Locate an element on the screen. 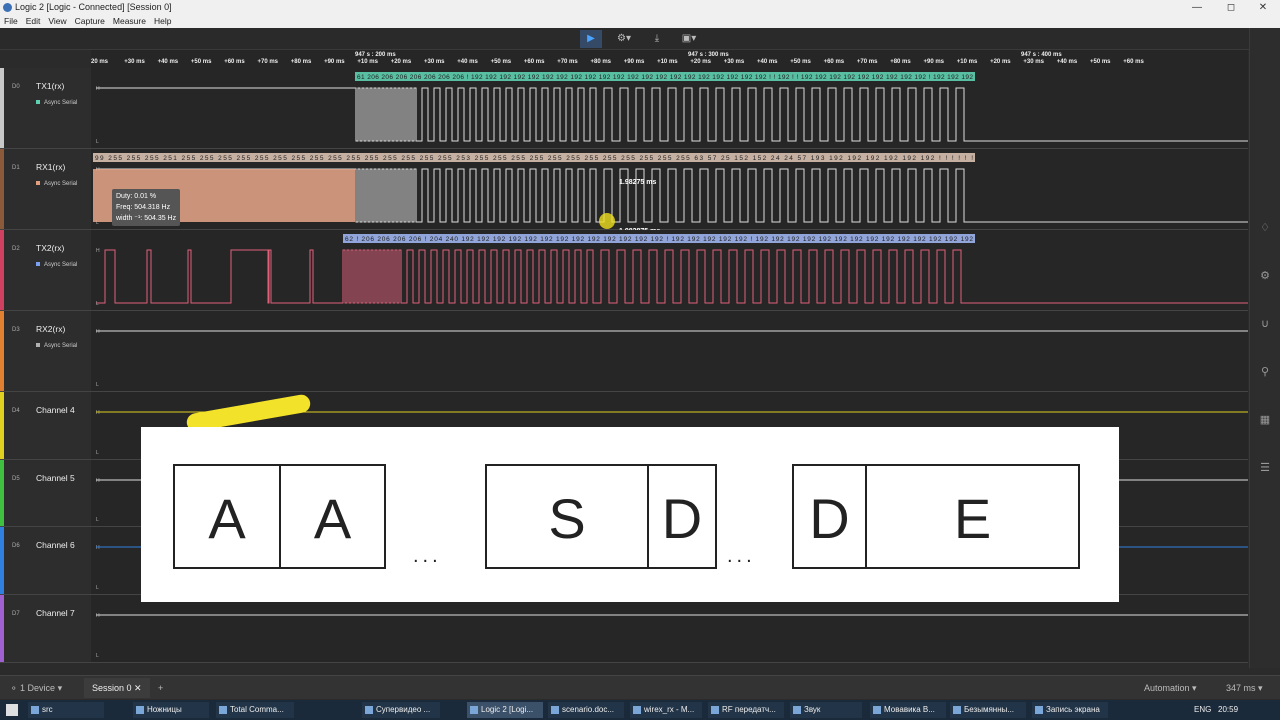 The image size is (1280, 720). taskbar-app-label: Ножницы is located at coordinates (164, 709).